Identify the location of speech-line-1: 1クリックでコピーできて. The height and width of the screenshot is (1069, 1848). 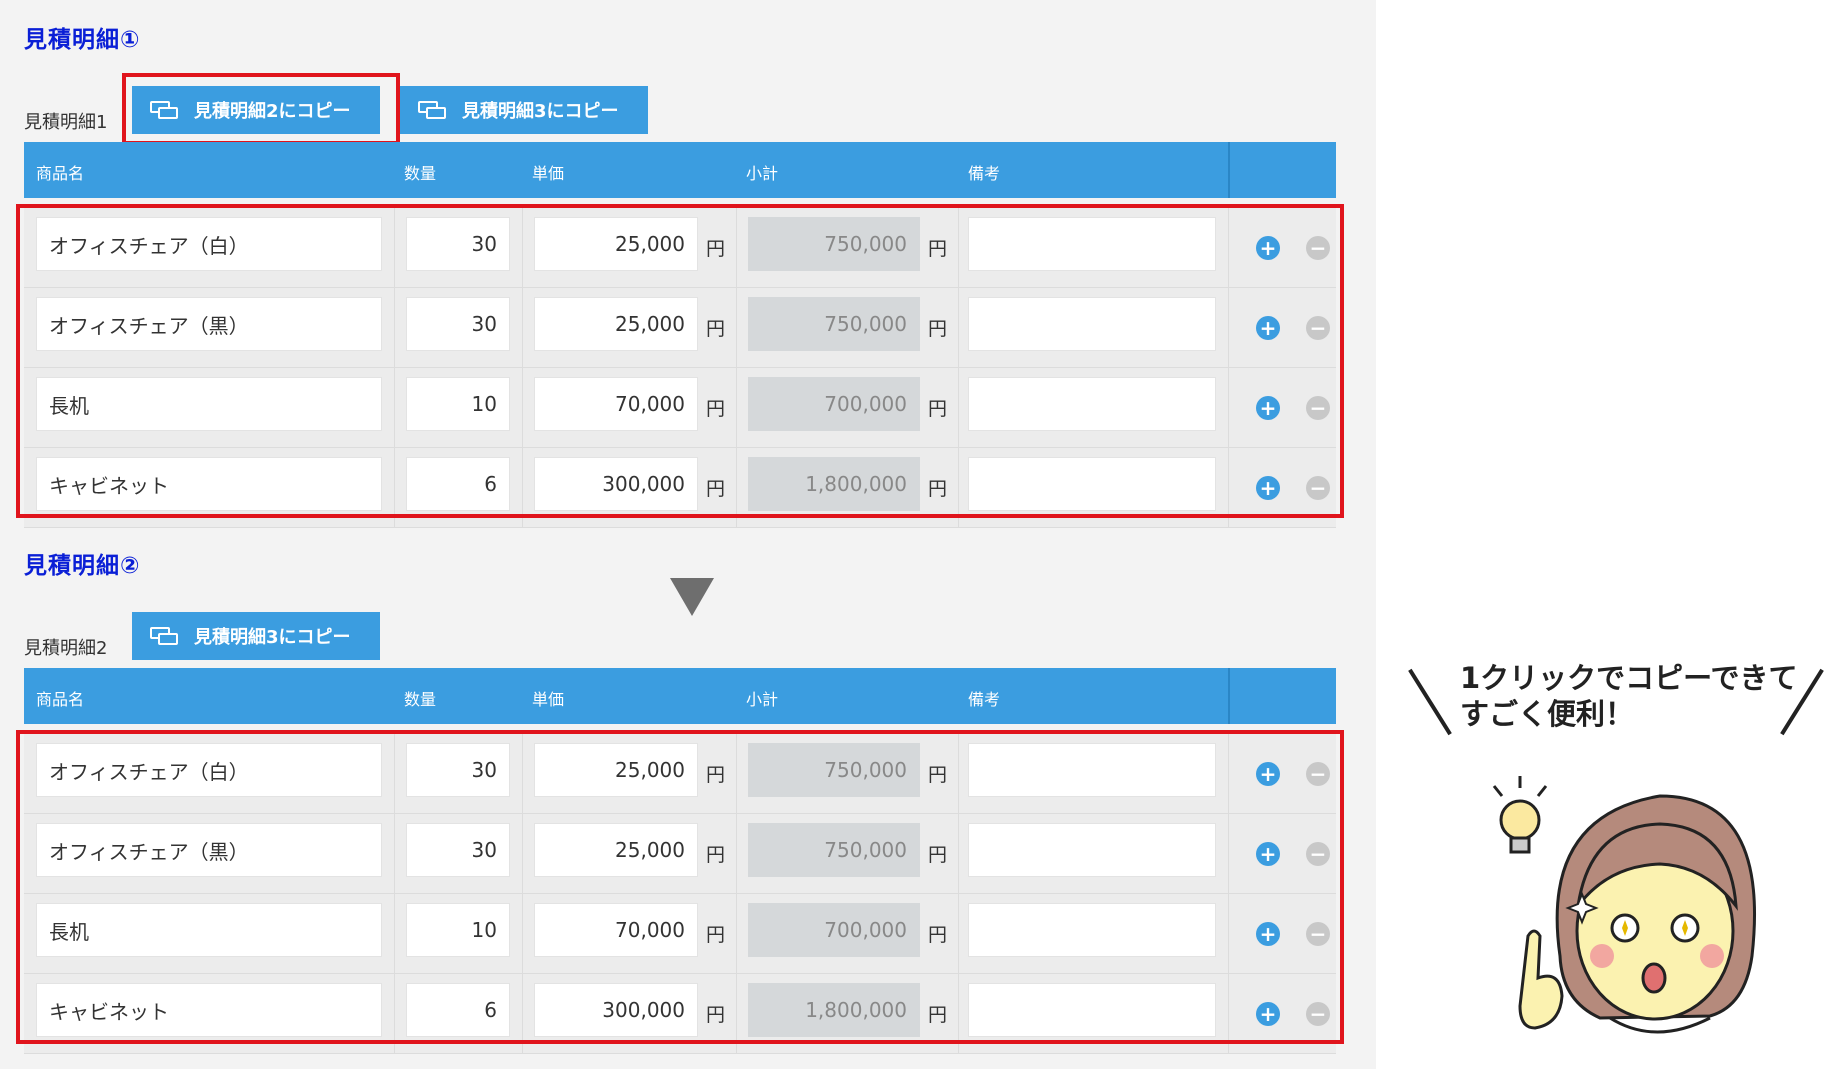
(1629, 678).